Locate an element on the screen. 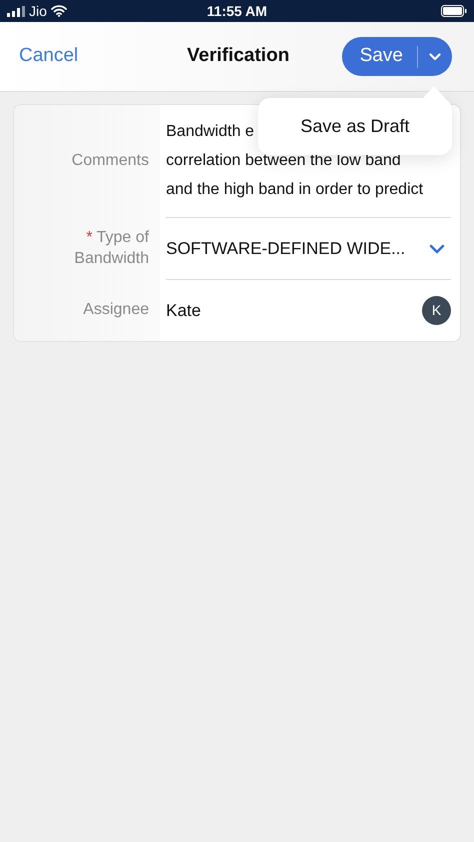 The width and height of the screenshot is (474, 842). field-label: Assignee is located at coordinates (116, 310).